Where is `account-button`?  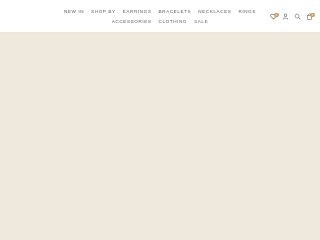
account-button is located at coordinates (285, 16).